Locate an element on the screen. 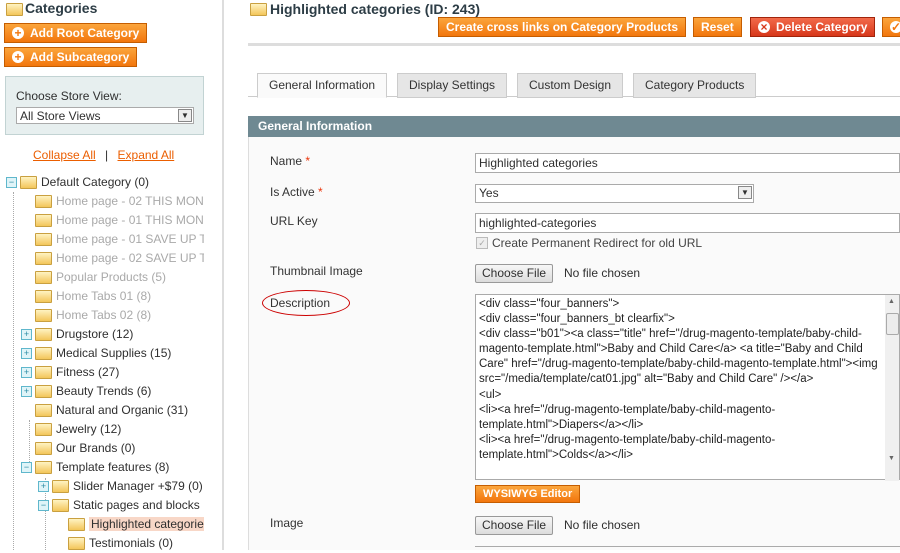 This screenshot has width=900, height=553. tree-item-label: Home Tabs 01 (8) is located at coordinates (104, 296).